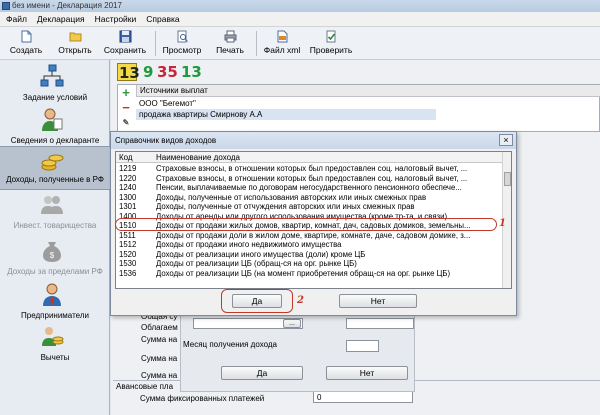 Image resolution: width=600 pixels, height=415 pixels. What do you see at coordinates (128, 72) in the screenshot?
I see `tab-rate-13: 13` at bounding box center [128, 72].